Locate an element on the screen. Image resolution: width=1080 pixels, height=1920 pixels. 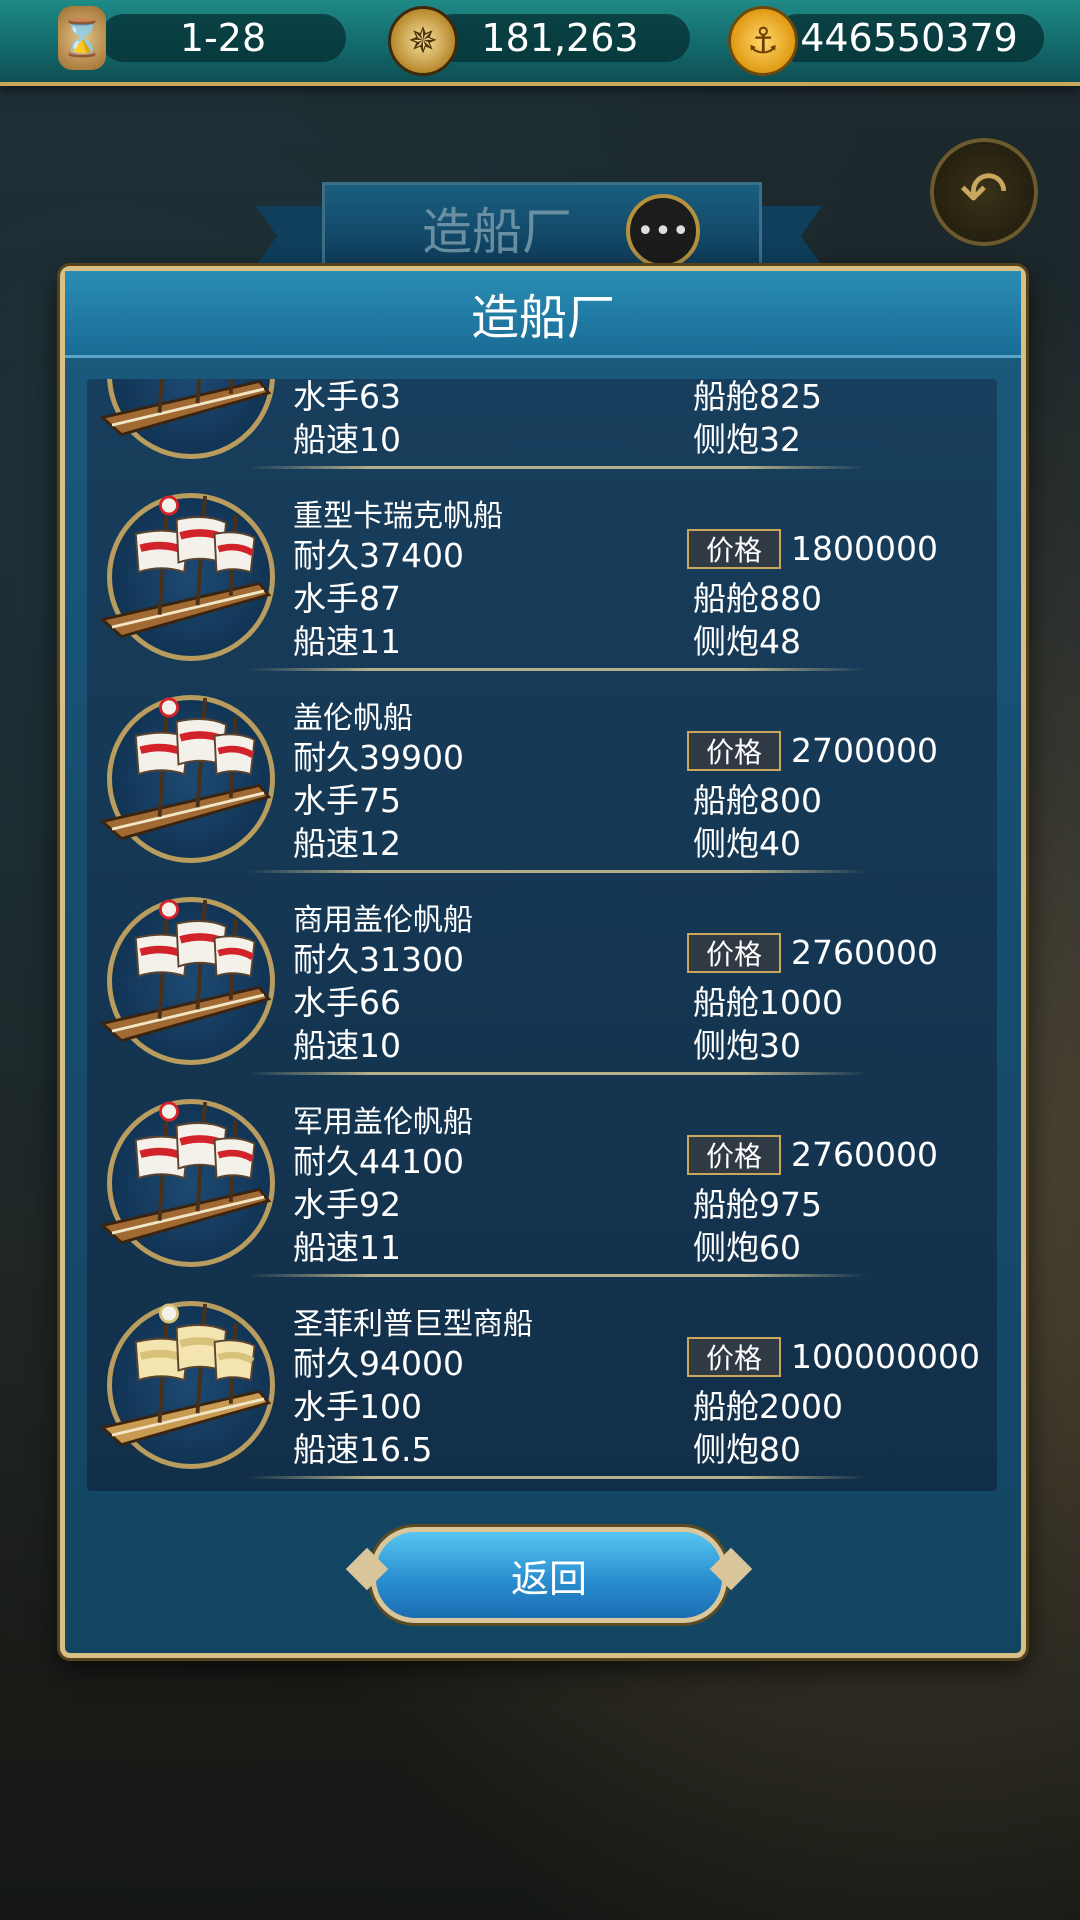
back-arrow-icon: ↶ is located at coordinates (984, 192).